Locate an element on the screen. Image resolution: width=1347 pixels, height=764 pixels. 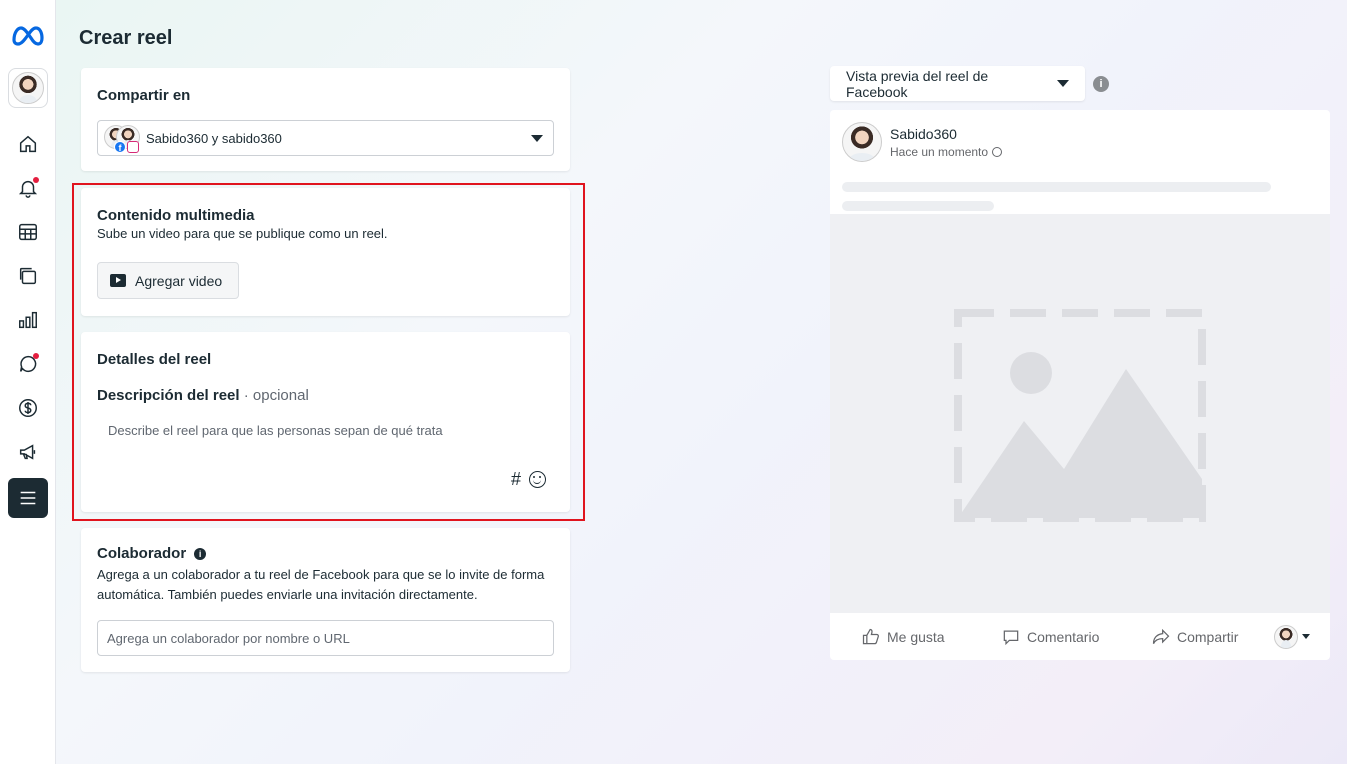
sidebar-item-home is located at coordinates (28, 144).